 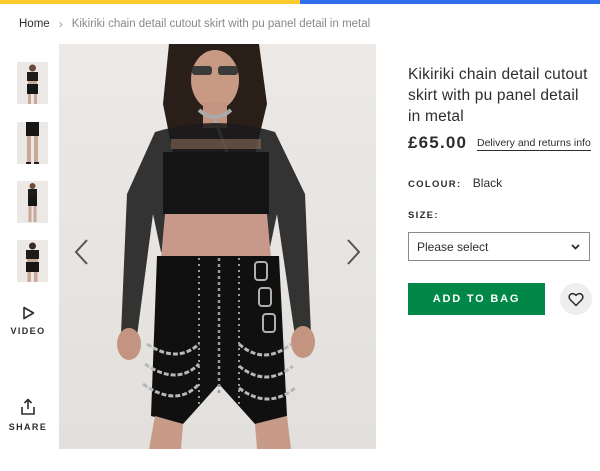 I want to click on heart-icon, so click(x=576, y=299).